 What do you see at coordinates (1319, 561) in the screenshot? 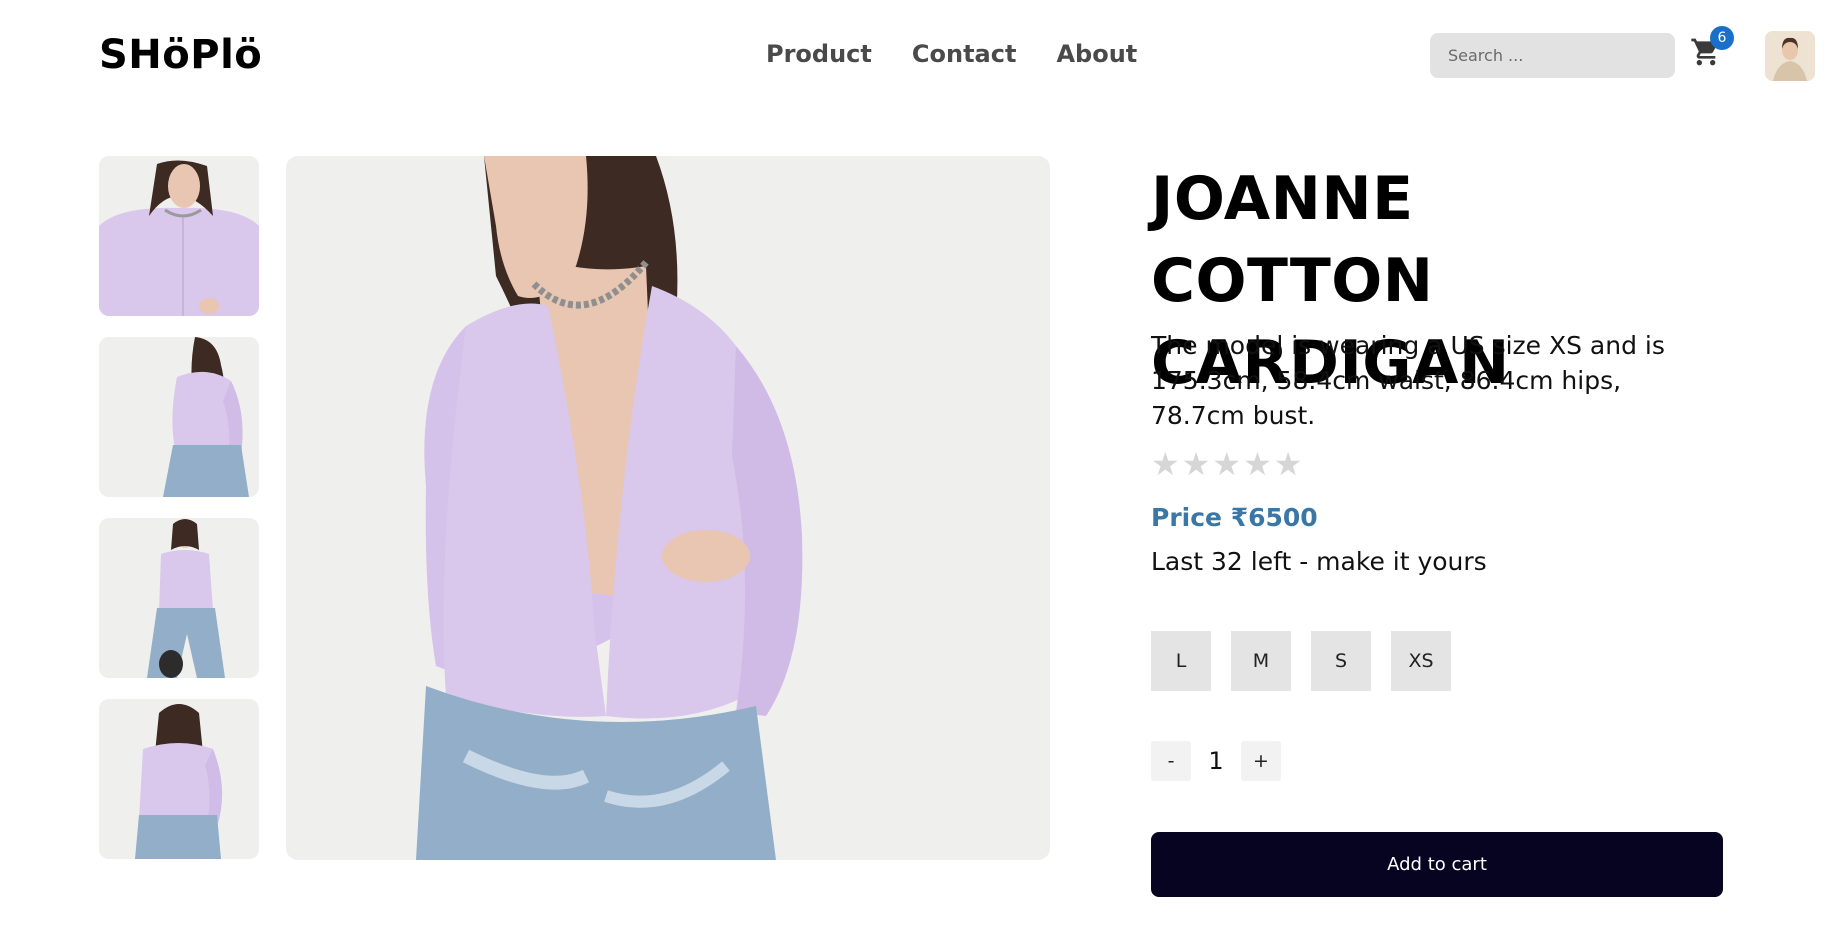
I see `stock-status: Last 32 left - make it yours` at bounding box center [1319, 561].